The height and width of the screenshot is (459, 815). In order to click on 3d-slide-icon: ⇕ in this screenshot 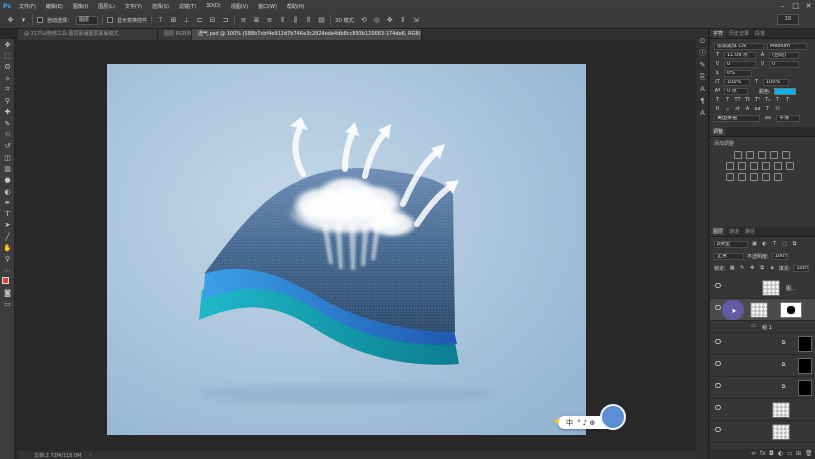, I will do `click(402, 20)`.